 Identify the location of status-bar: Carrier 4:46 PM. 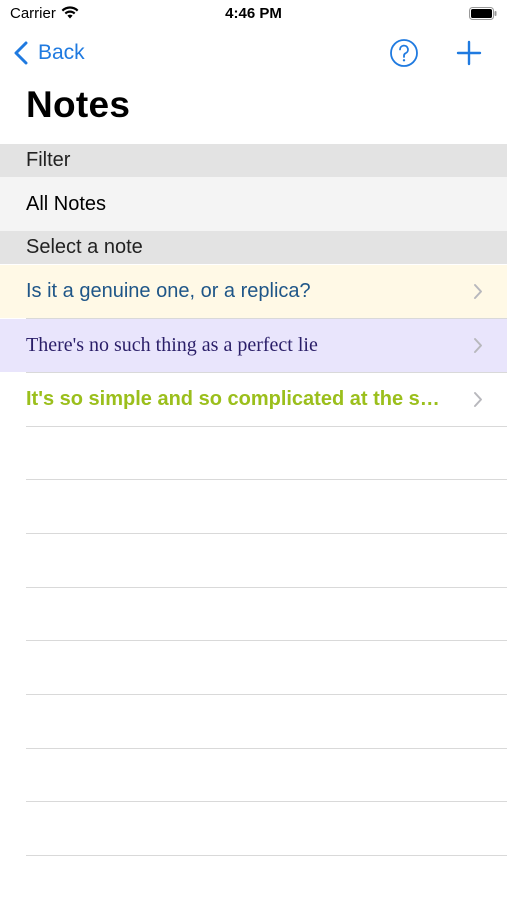
(253, 14).